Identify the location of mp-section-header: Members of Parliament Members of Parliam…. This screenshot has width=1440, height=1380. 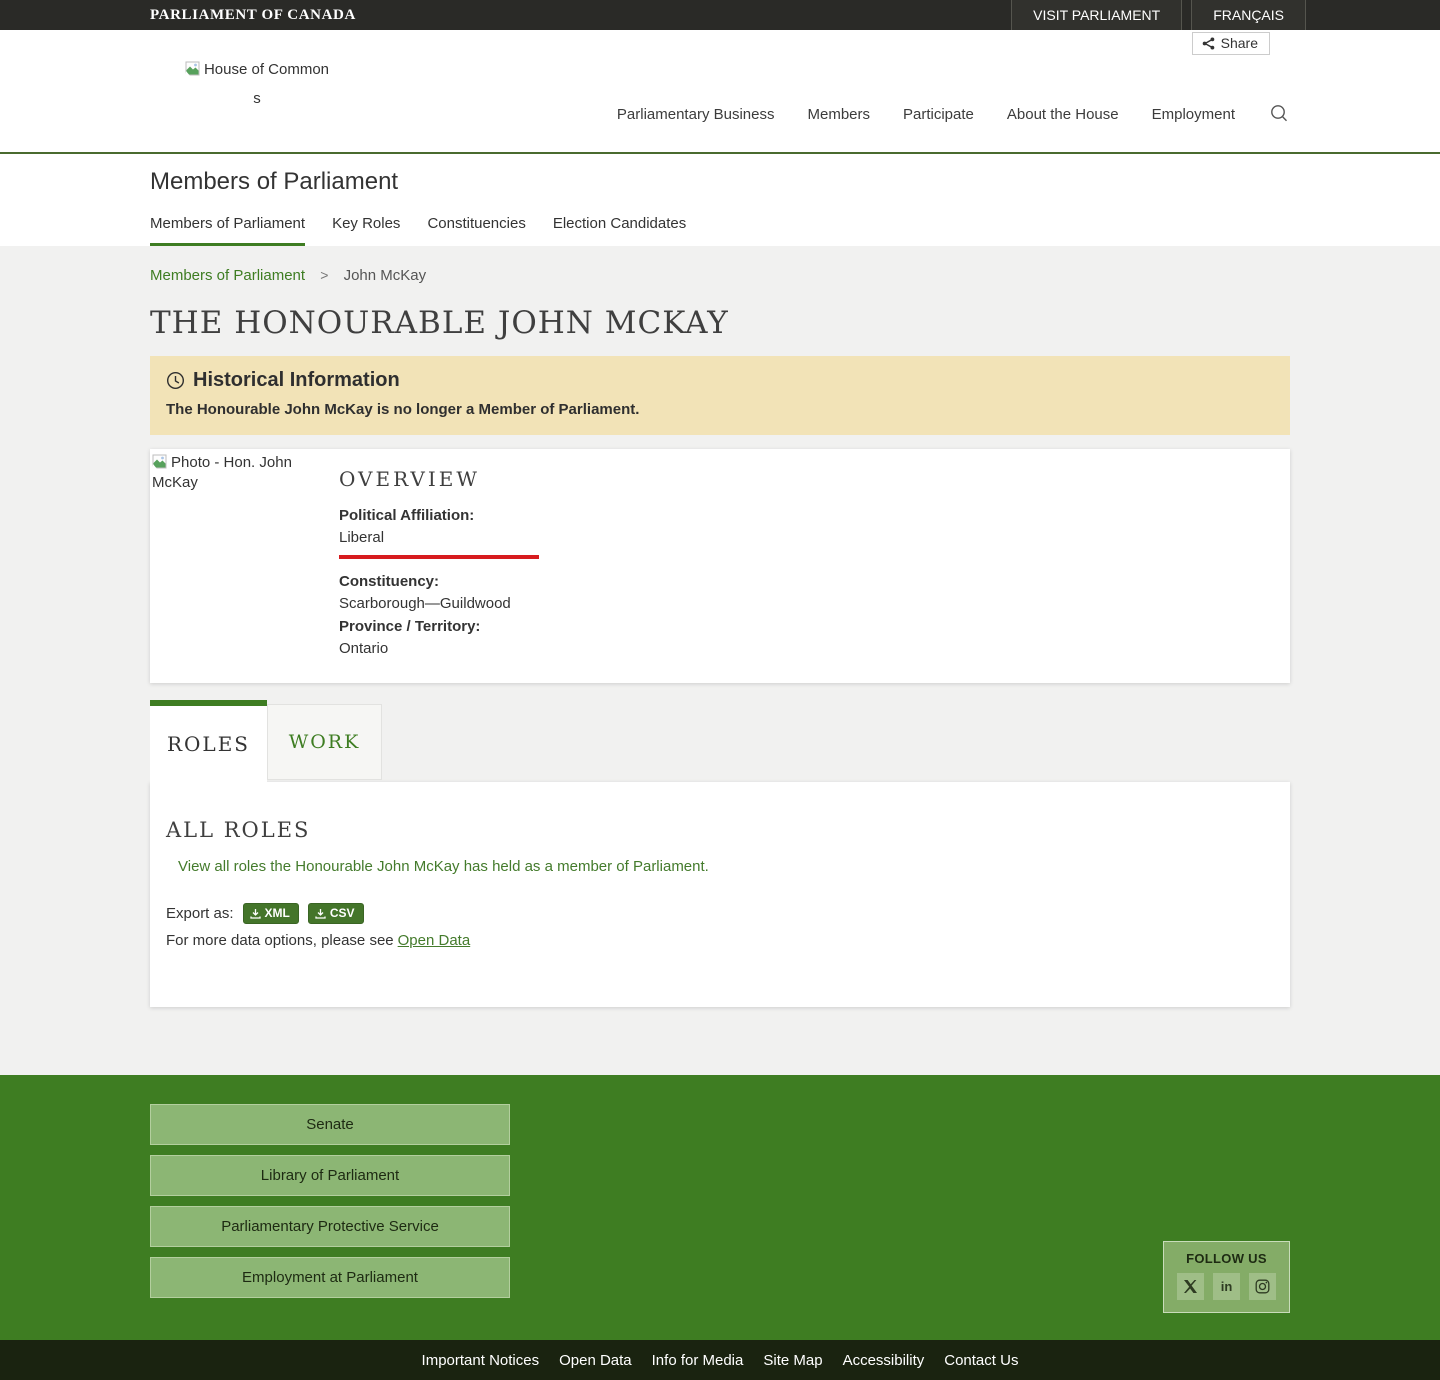
(720, 200).